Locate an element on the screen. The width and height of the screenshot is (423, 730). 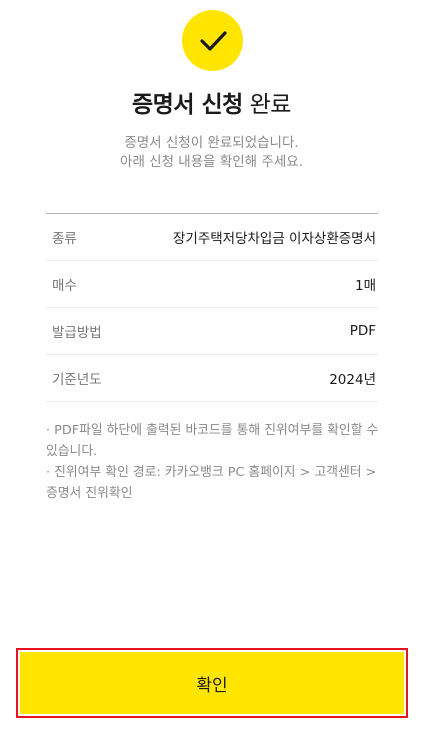
detail-value: PDF is located at coordinates (362, 331).